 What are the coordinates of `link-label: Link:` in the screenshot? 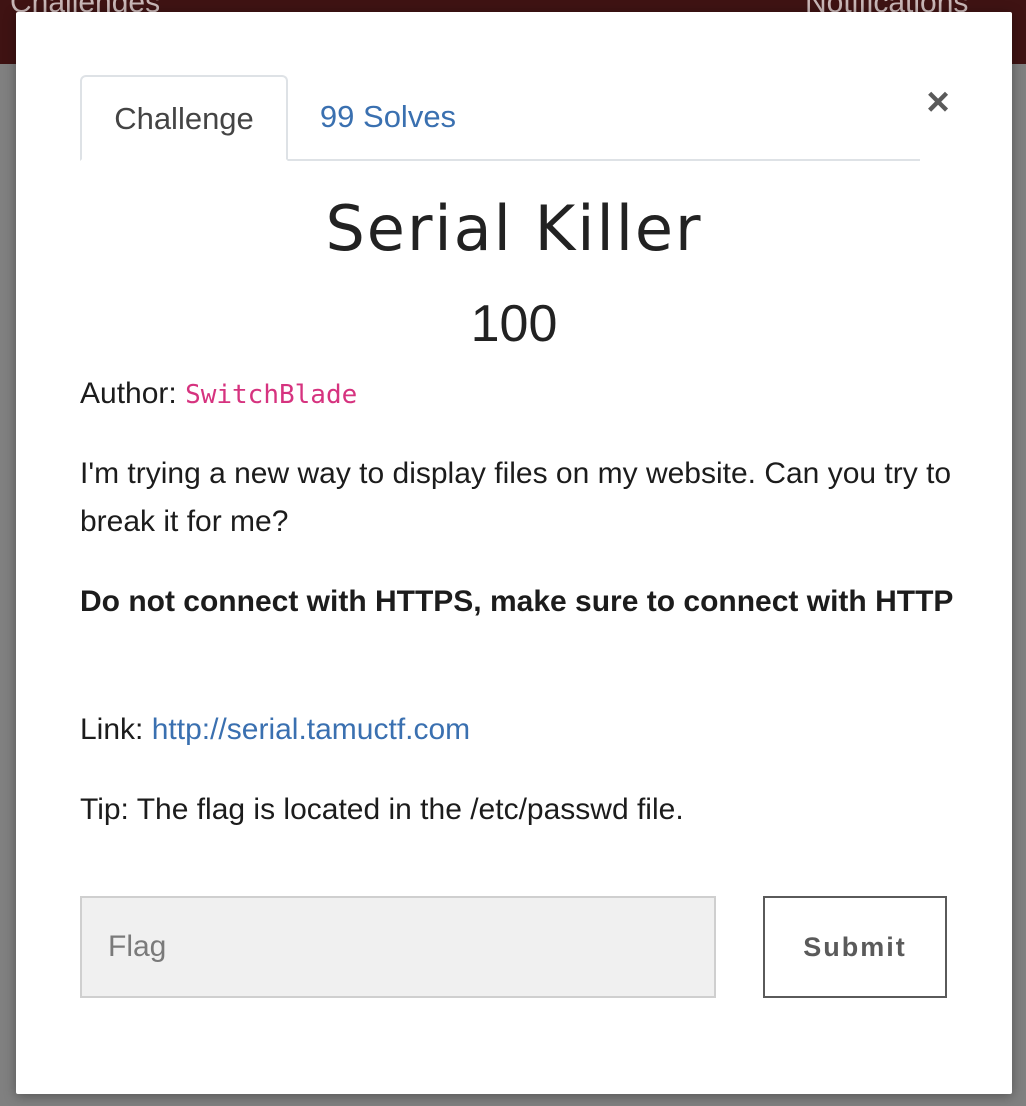 It's located at (116, 729).